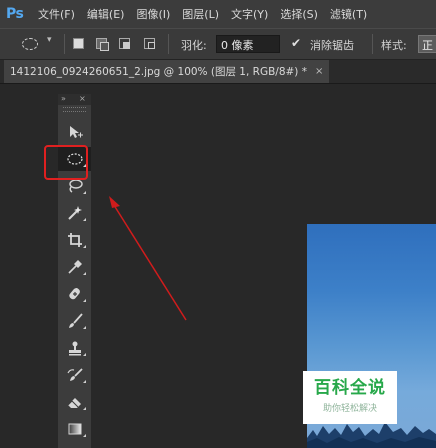  What do you see at coordinates (63, 99) in the screenshot?
I see `collapse-panel-icon: »` at bounding box center [63, 99].